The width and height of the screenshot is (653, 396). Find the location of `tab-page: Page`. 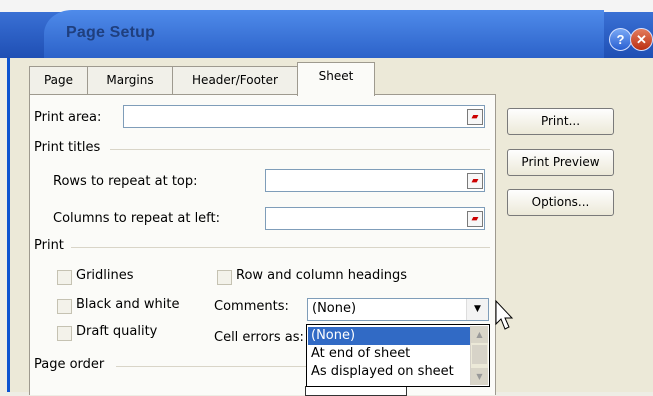

tab-page: Page is located at coordinates (58, 80).